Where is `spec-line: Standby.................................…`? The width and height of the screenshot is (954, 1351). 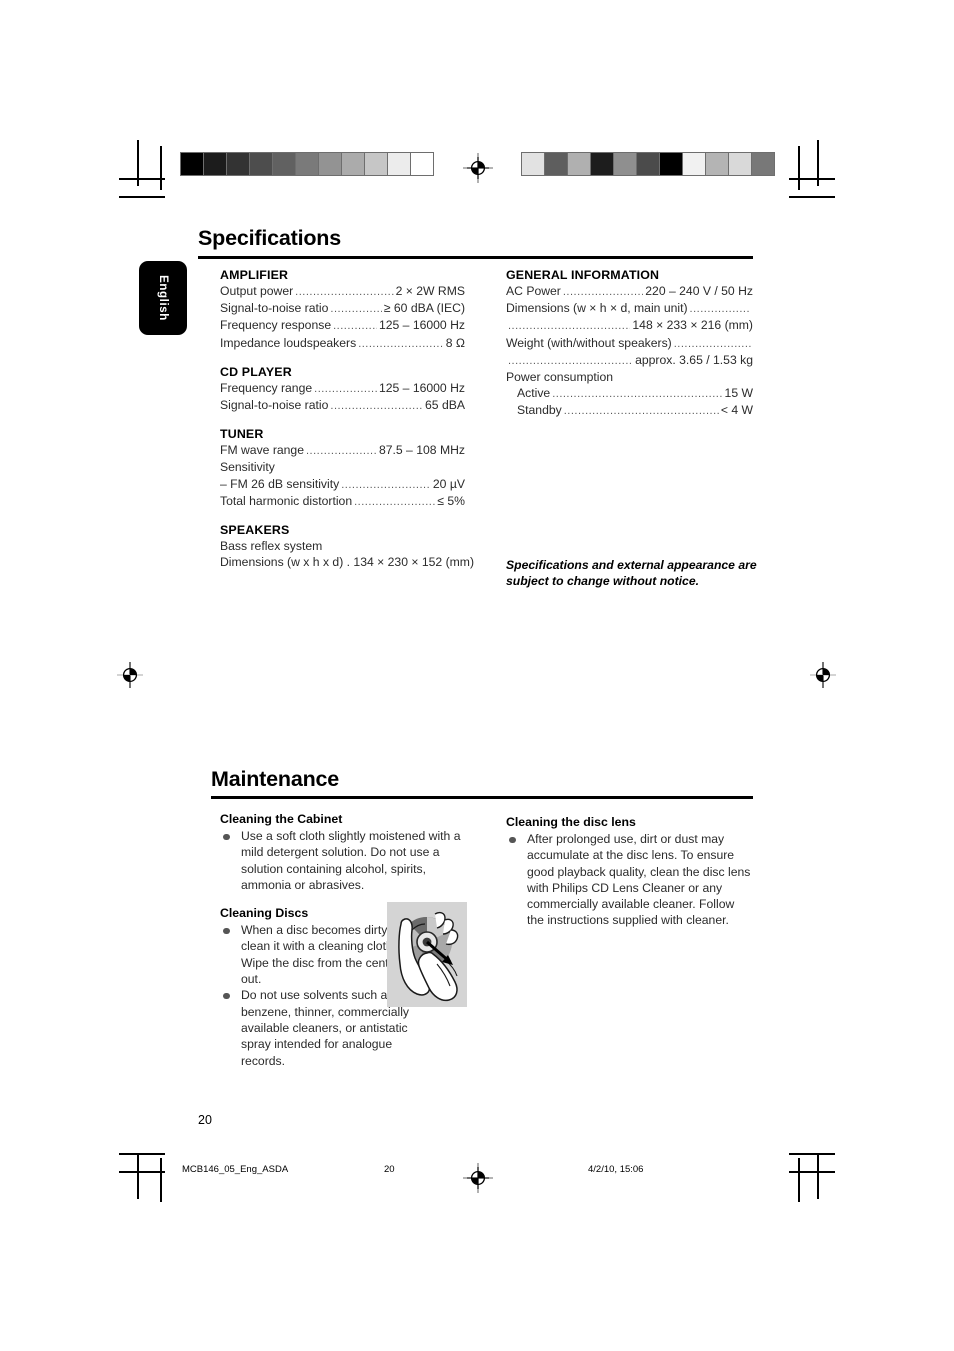 spec-line: Standby.................................… is located at coordinates (629, 410).